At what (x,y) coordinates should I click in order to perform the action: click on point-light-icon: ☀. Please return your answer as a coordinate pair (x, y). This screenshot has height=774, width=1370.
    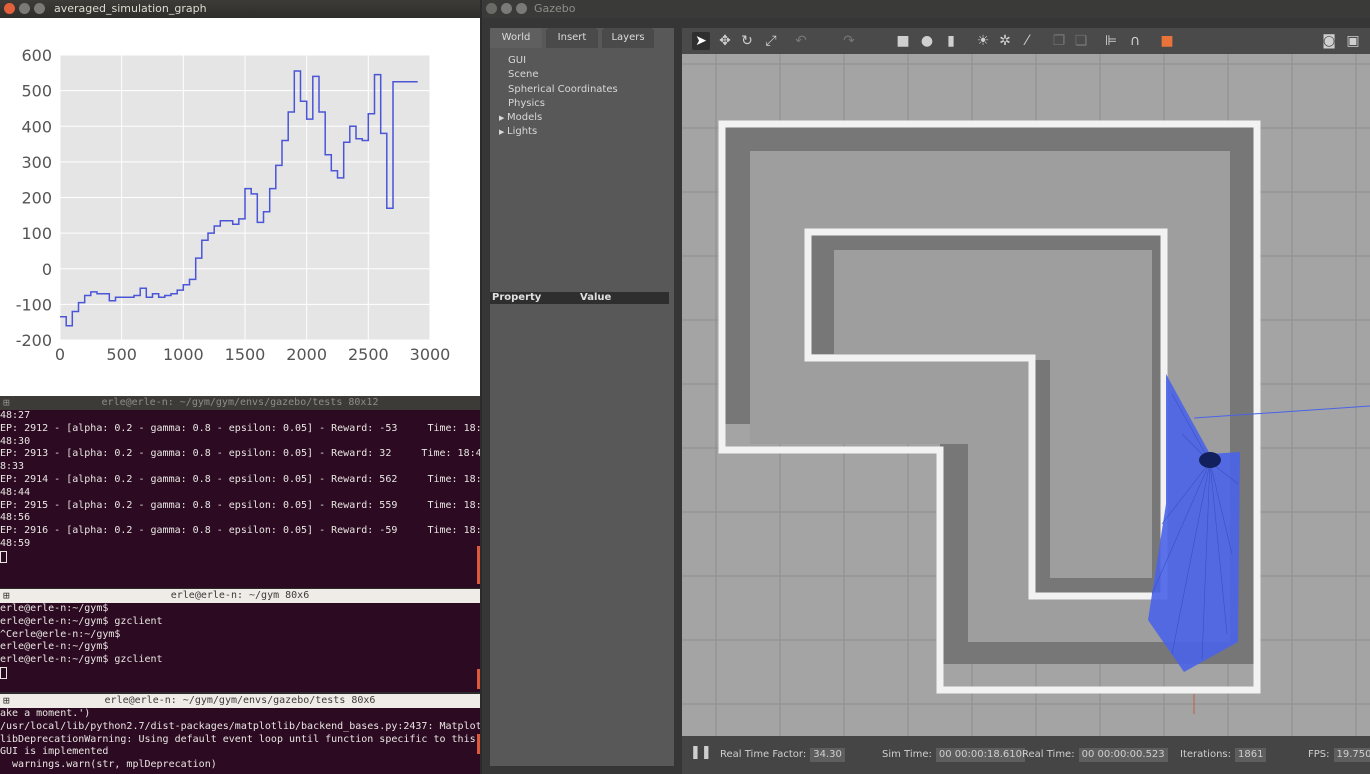
    Looking at the image, I should click on (983, 41).